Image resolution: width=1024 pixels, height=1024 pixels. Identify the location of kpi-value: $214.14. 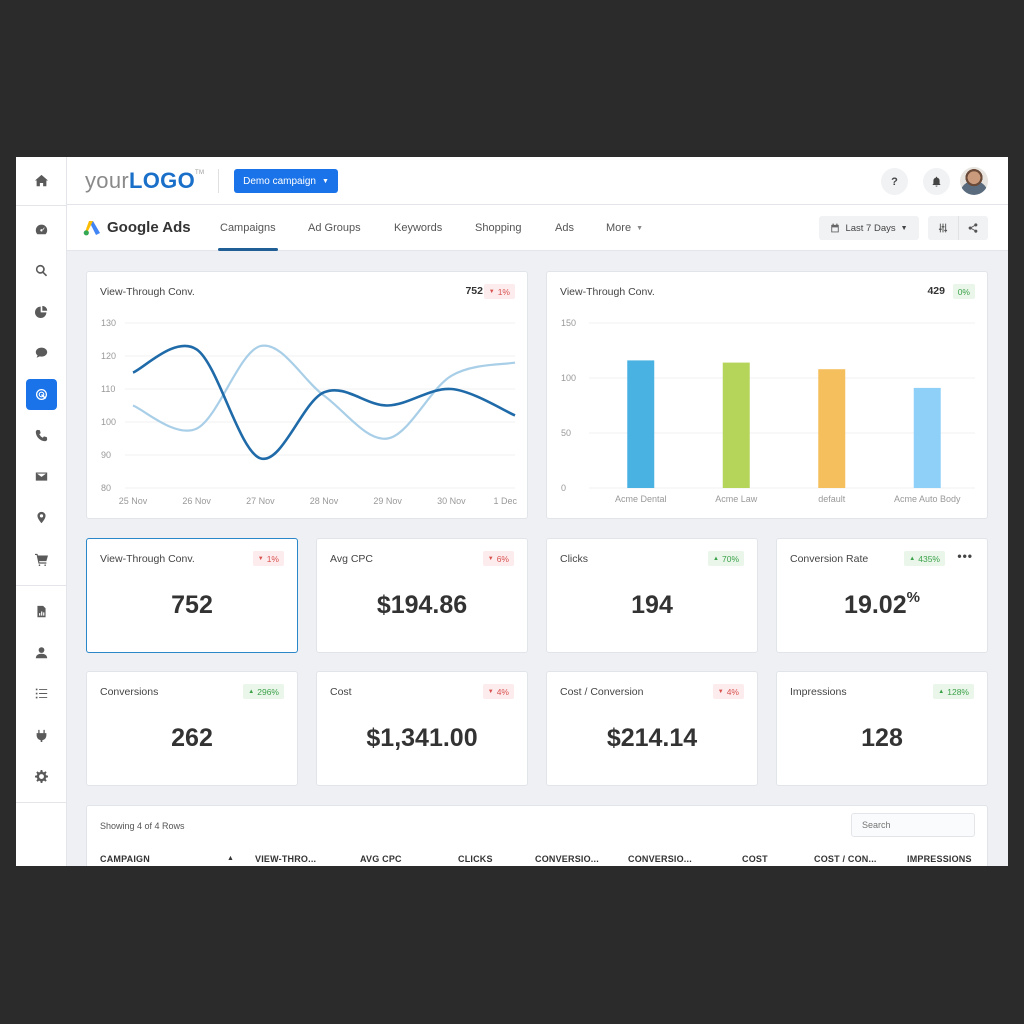
(652, 738).